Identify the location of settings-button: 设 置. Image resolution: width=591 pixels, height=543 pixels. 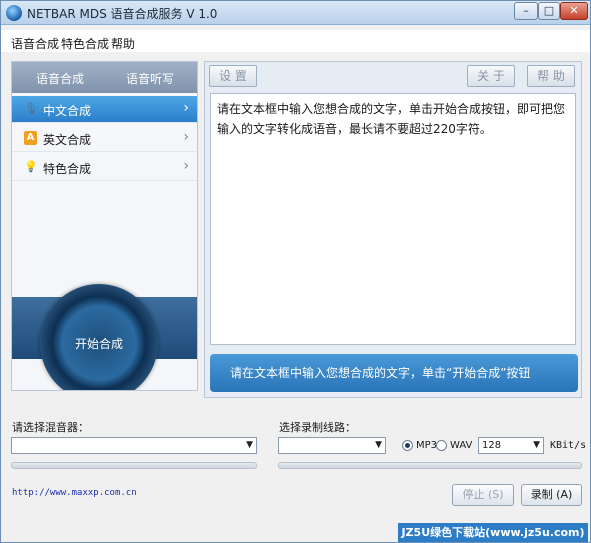
(233, 76).